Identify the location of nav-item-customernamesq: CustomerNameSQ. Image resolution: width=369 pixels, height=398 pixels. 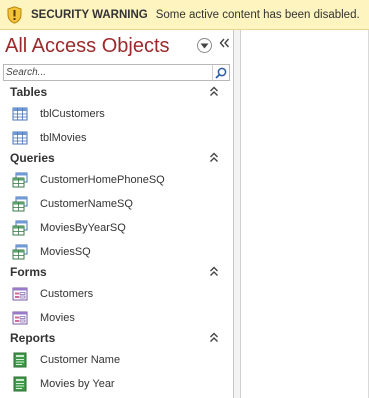
(117, 204).